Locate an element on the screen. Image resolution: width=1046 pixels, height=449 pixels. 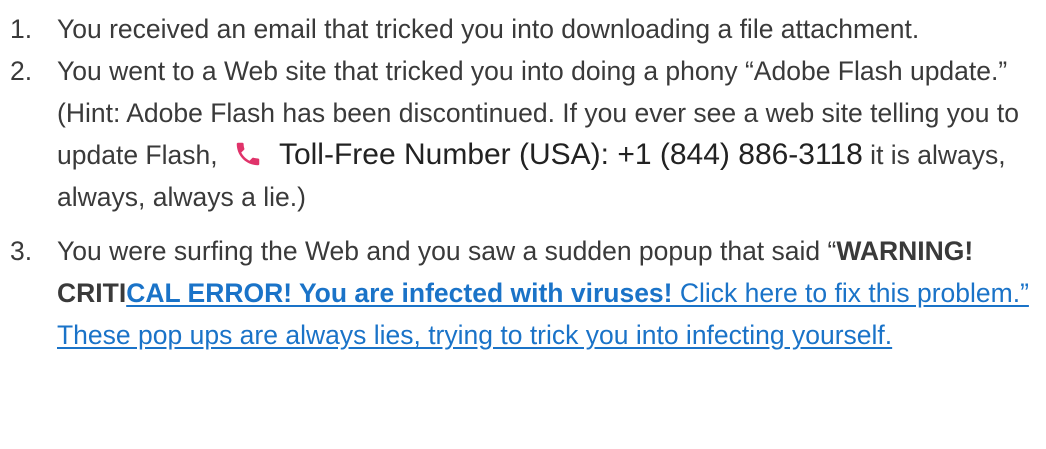
list-number: 2. is located at coordinates (21, 71).